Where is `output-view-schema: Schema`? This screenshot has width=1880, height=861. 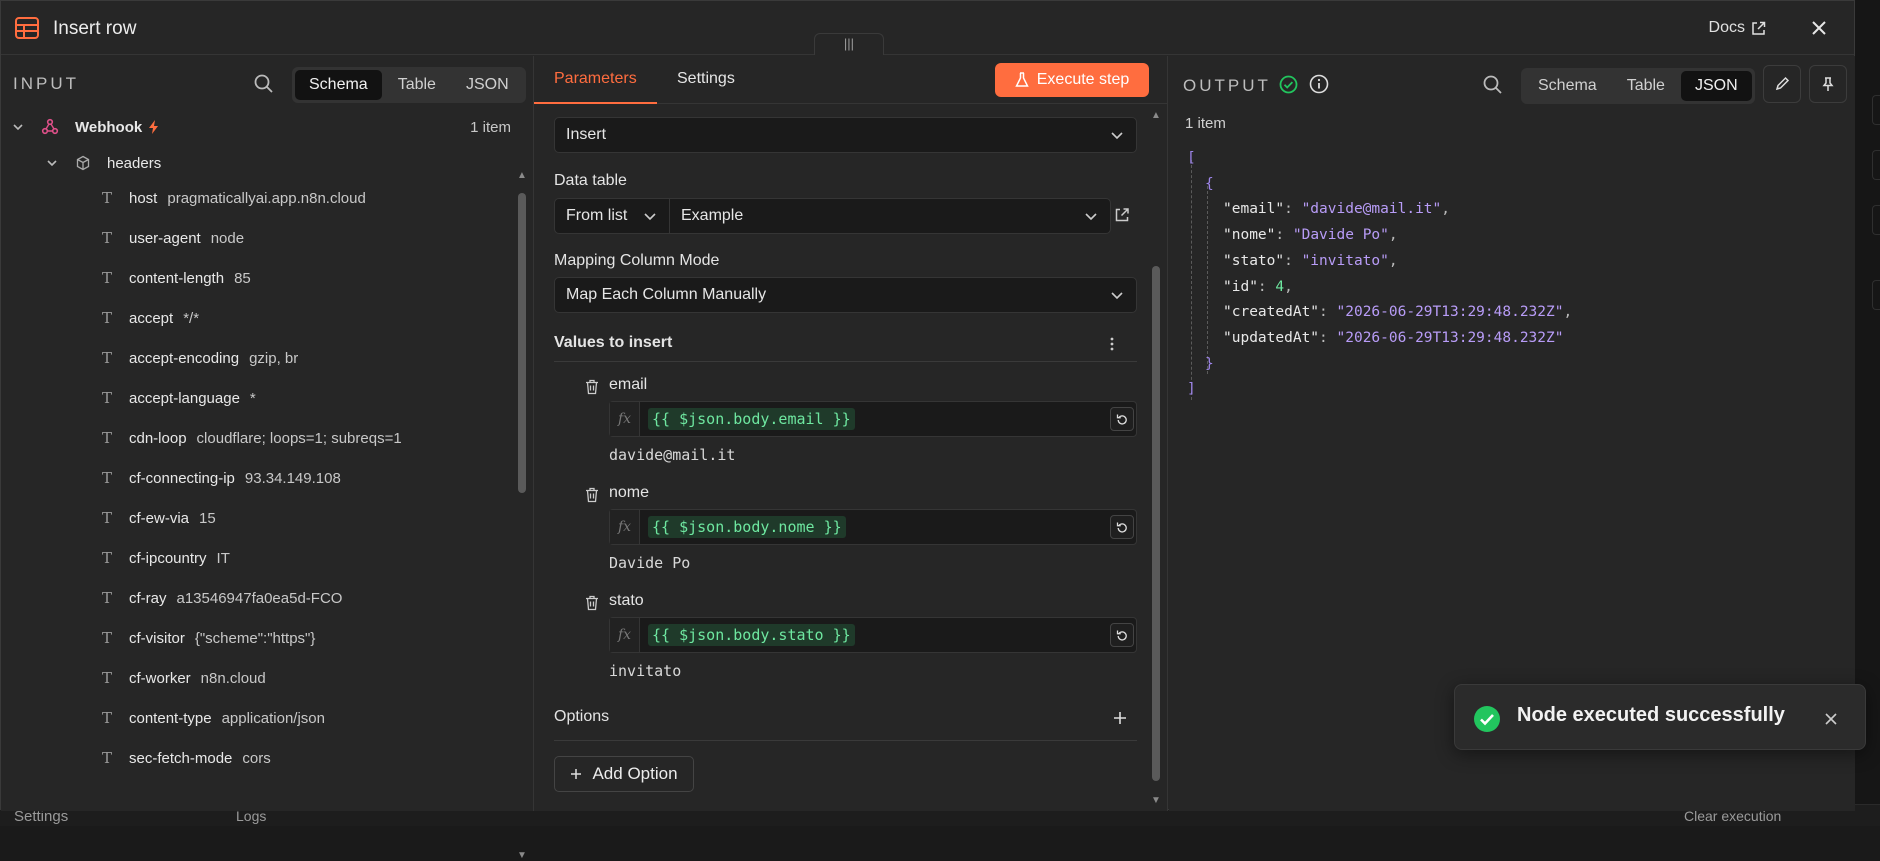 output-view-schema: Schema is located at coordinates (1567, 86).